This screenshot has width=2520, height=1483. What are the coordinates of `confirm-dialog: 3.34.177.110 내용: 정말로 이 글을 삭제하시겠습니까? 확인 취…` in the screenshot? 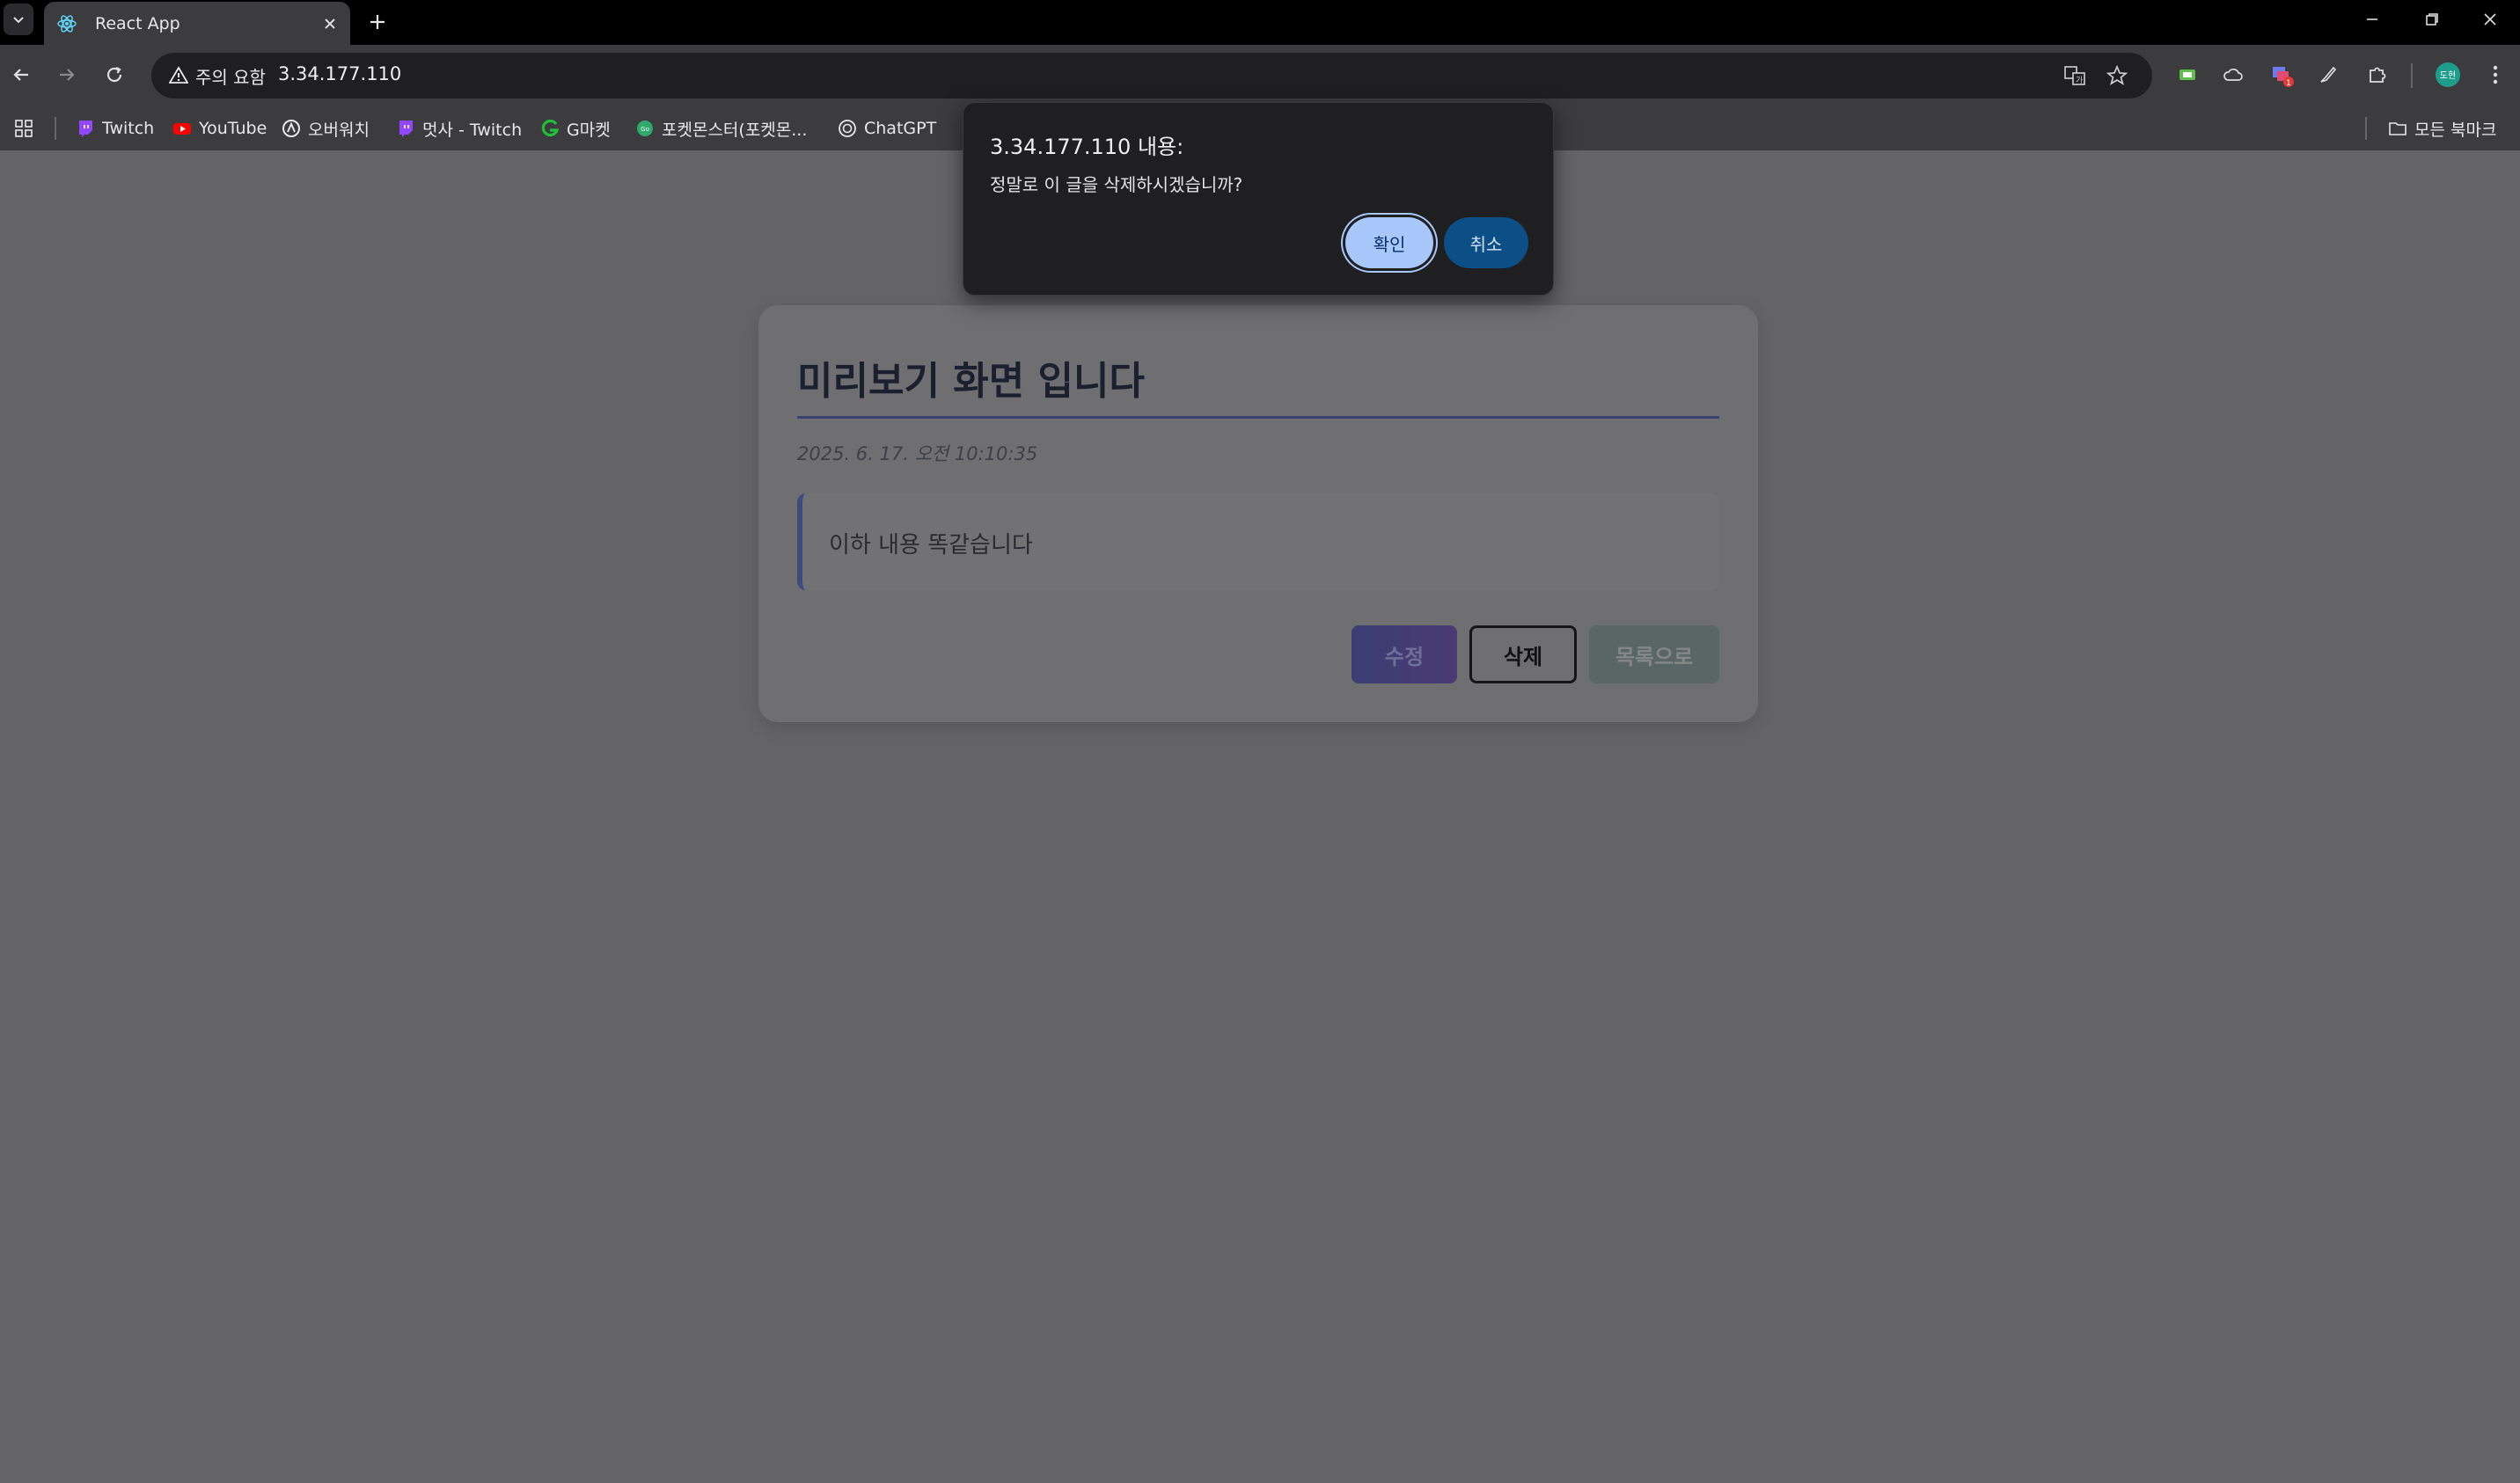 It's located at (1258, 199).